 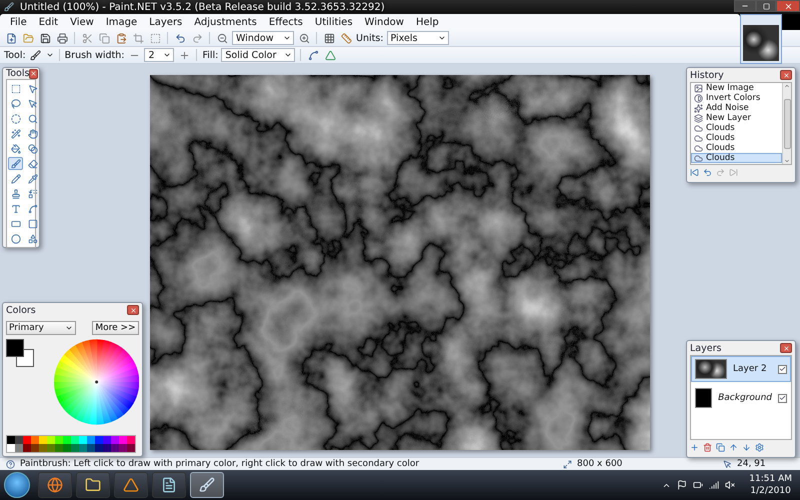 I want to click on window-title: Untitled (100%) - Paint.NET v3.5.2 (Beta Release build 3.52.3653.32292), so click(x=202, y=7).